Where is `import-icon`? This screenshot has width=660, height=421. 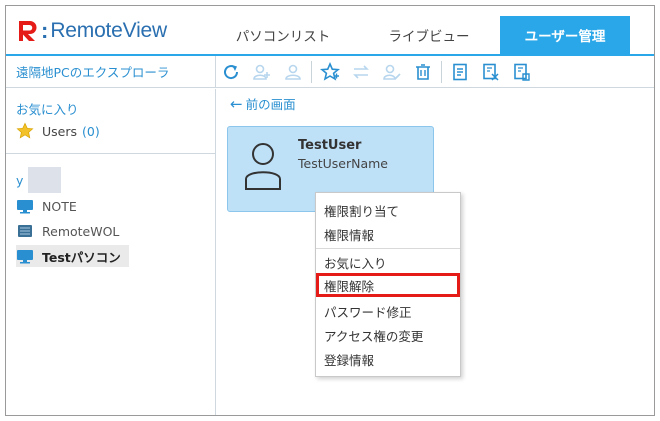
import-icon is located at coordinates (522, 72).